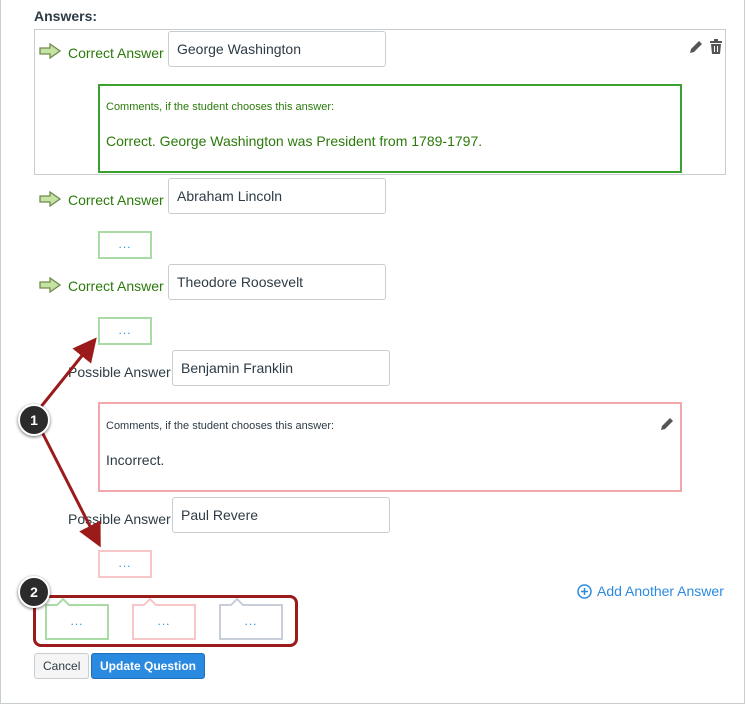 This screenshot has height=706, width=747. I want to click on callout-badge-2: 2, so click(34, 592).